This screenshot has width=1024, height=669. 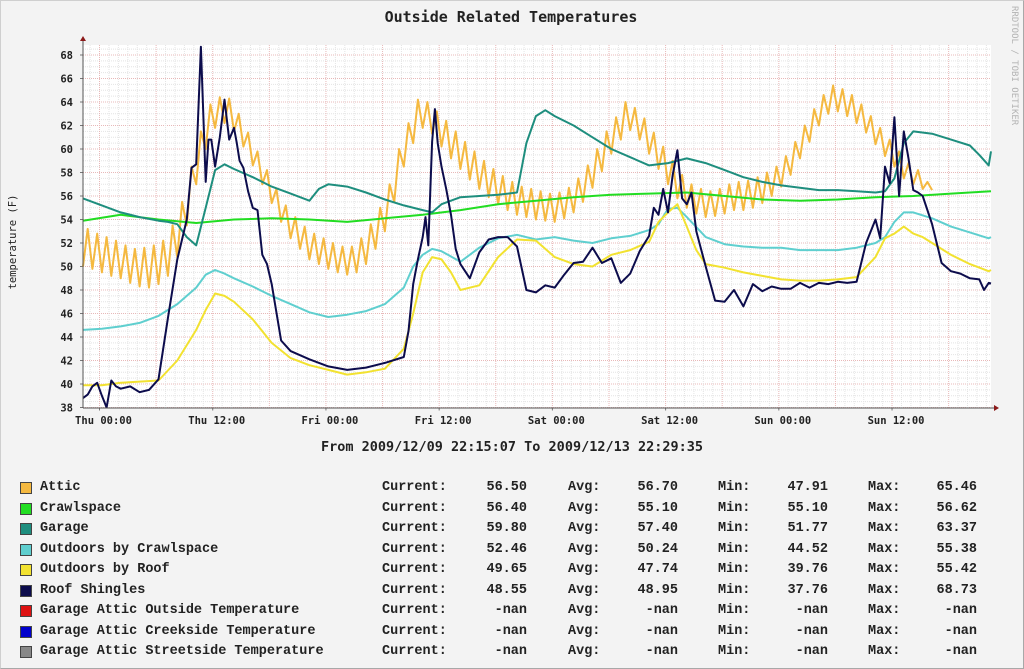 I want to click on legend-series-name: Garage, so click(x=64, y=528).